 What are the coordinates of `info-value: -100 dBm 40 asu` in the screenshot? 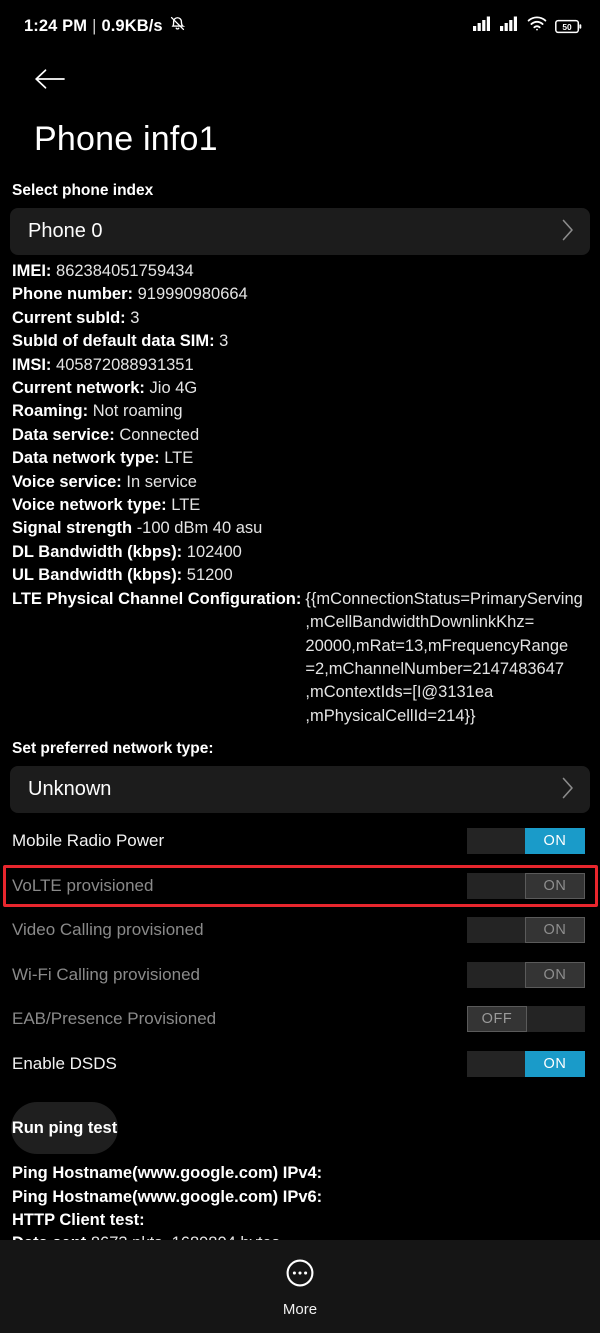 It's located at (199, 528).